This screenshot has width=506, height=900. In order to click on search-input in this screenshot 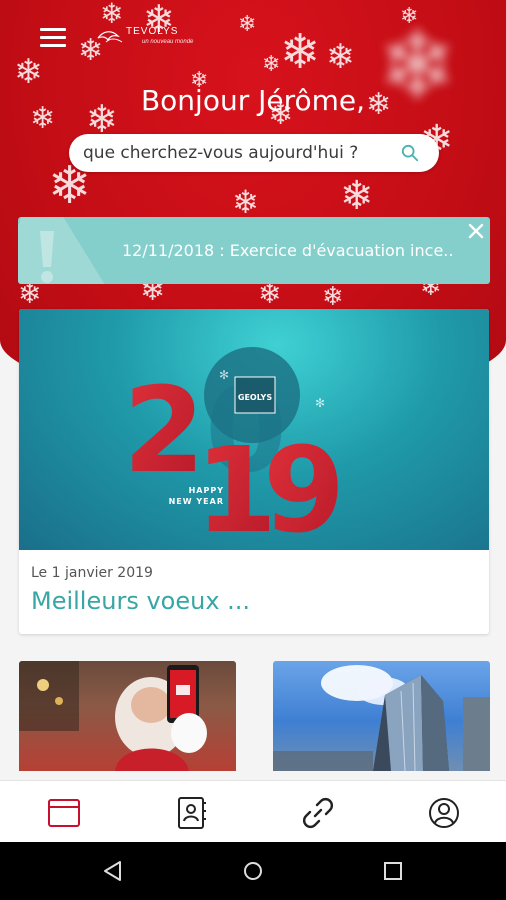, I will do `click(238, 153)`.